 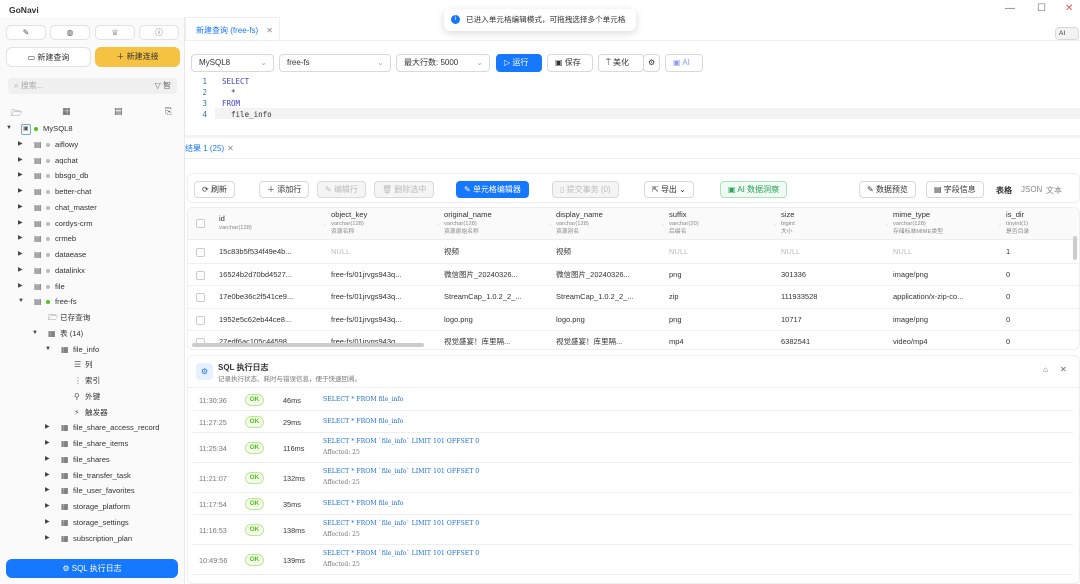 What do you see at coordinates (1004, 190) in the screenshot?
I see `view-table-tab: 表格` at bounding box center [1004, 190].